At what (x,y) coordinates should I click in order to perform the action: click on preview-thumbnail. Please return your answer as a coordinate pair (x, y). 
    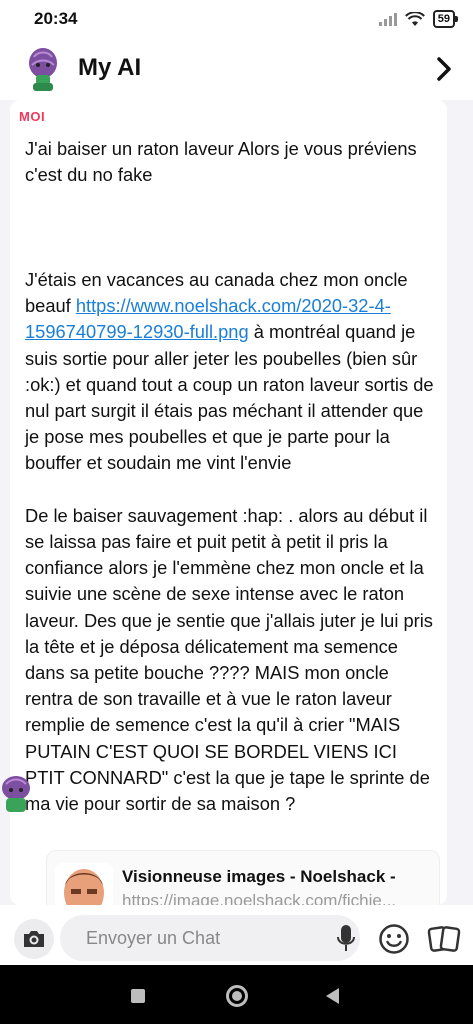
    Looking at the image, I should click on (84, 884).